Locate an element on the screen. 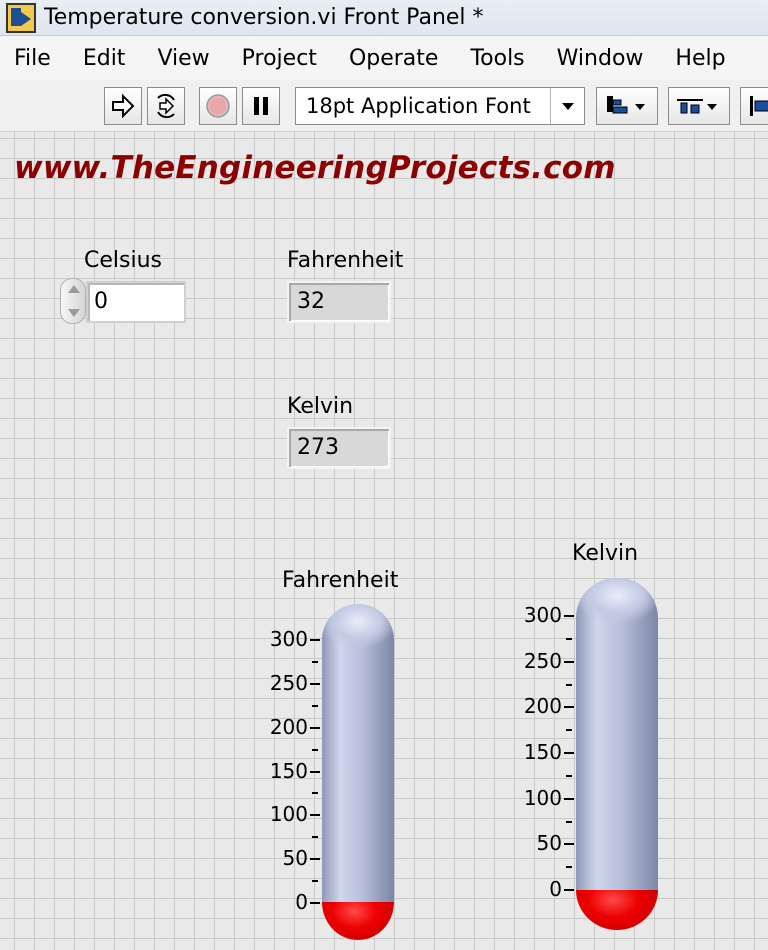 The image size is (768, 950). toolbar: 18pt Application Font is located at coordinates (384, 106).